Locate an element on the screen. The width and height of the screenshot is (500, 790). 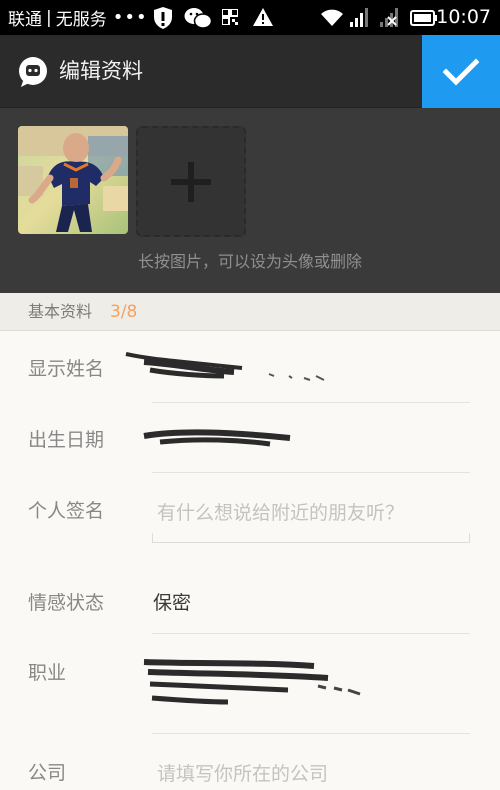
birthday-label: 出生日期 is located at coordinates (66, 440).